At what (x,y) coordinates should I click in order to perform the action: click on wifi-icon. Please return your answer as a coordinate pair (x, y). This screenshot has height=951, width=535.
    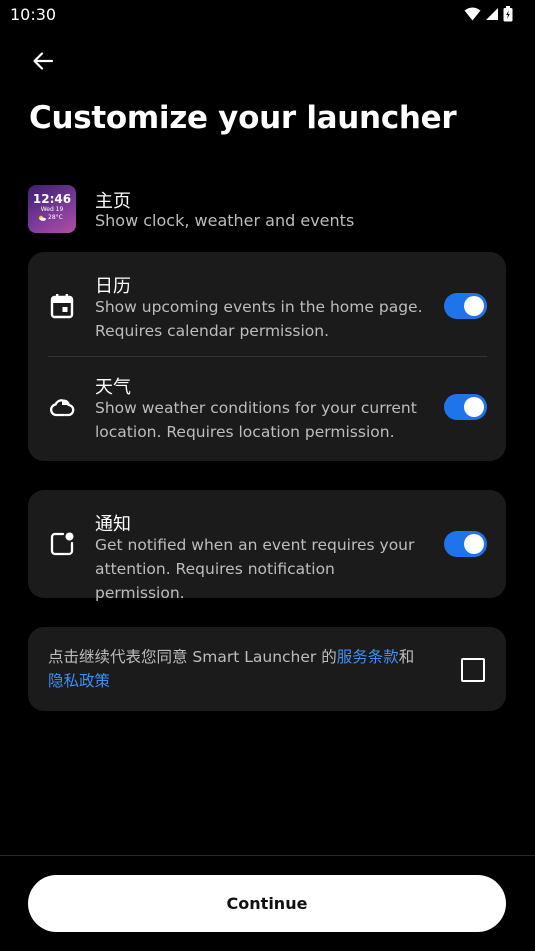
    Looking at the image, I should click on (472, 14).